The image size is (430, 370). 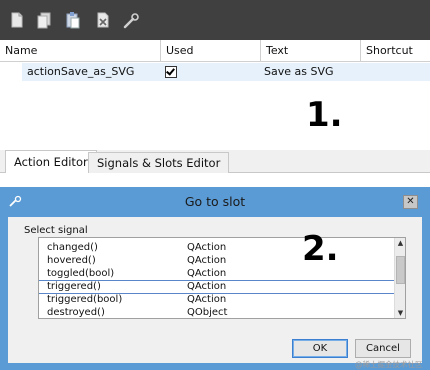 I want to click on signal-name: destroyed(), so click(x=76, y=312).